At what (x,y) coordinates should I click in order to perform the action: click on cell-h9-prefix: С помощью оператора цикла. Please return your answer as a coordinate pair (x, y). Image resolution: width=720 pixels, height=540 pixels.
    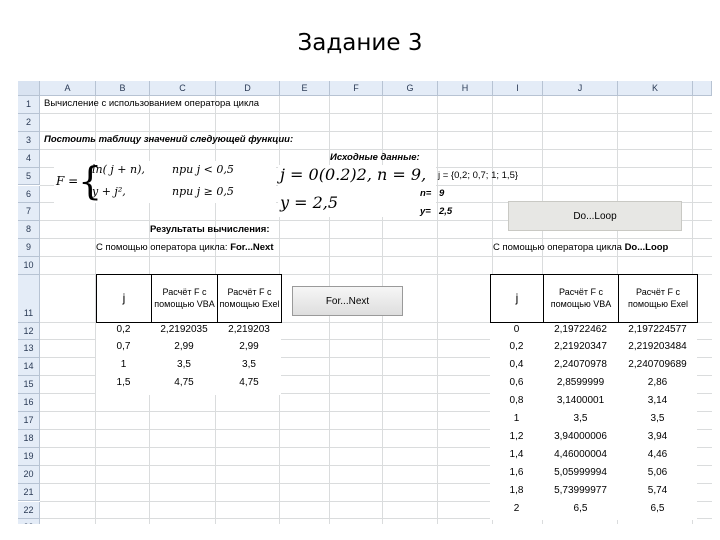
    Looking at the image, I should click on (559, 247).